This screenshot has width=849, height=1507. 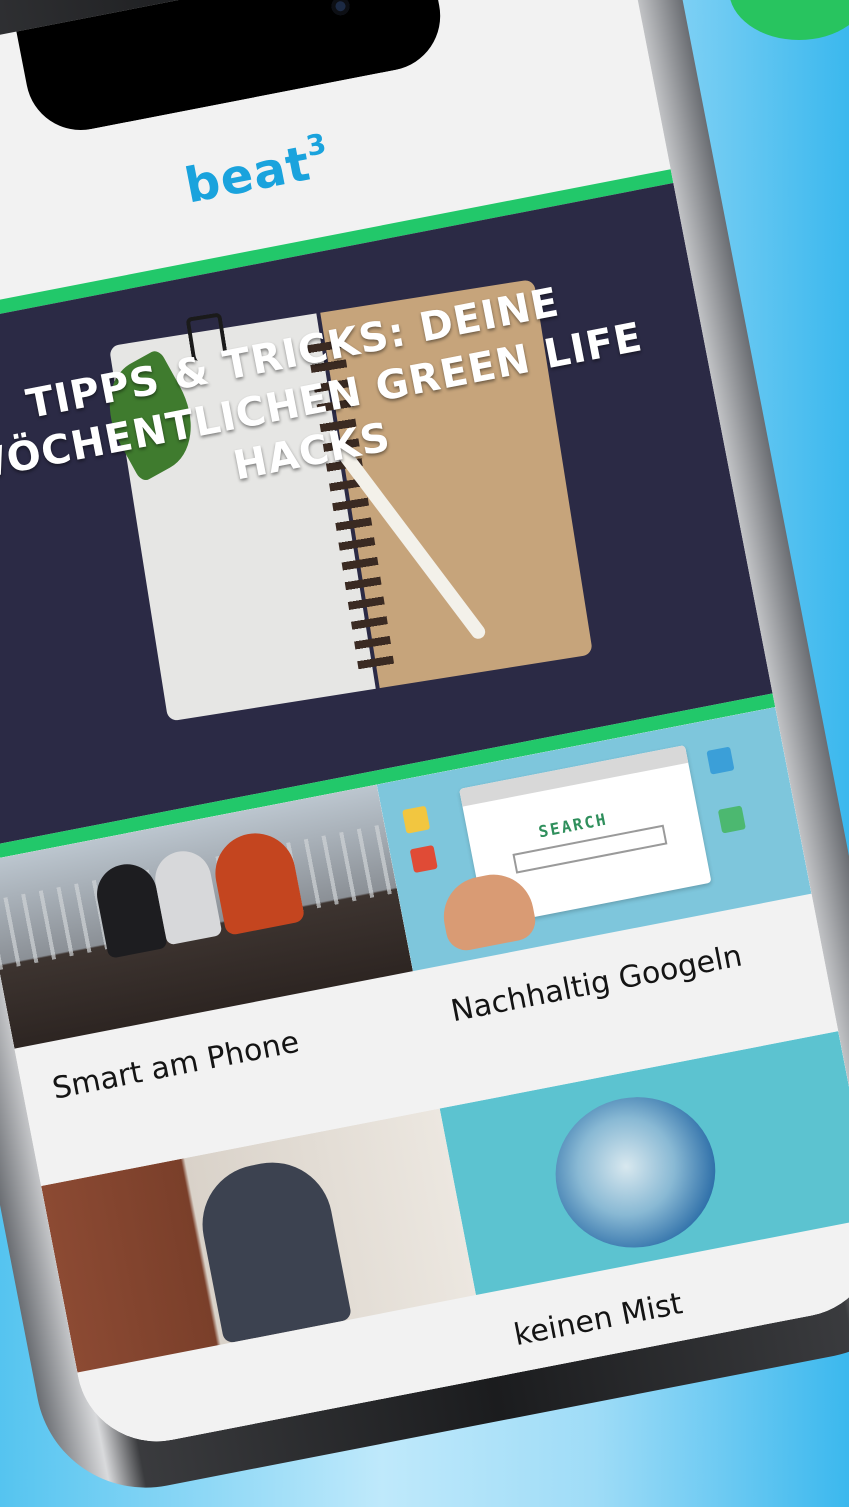 What do you see at coordinates (340, 8) in the screenshot?
I see `front-camera` at bounding box center [340, 8].